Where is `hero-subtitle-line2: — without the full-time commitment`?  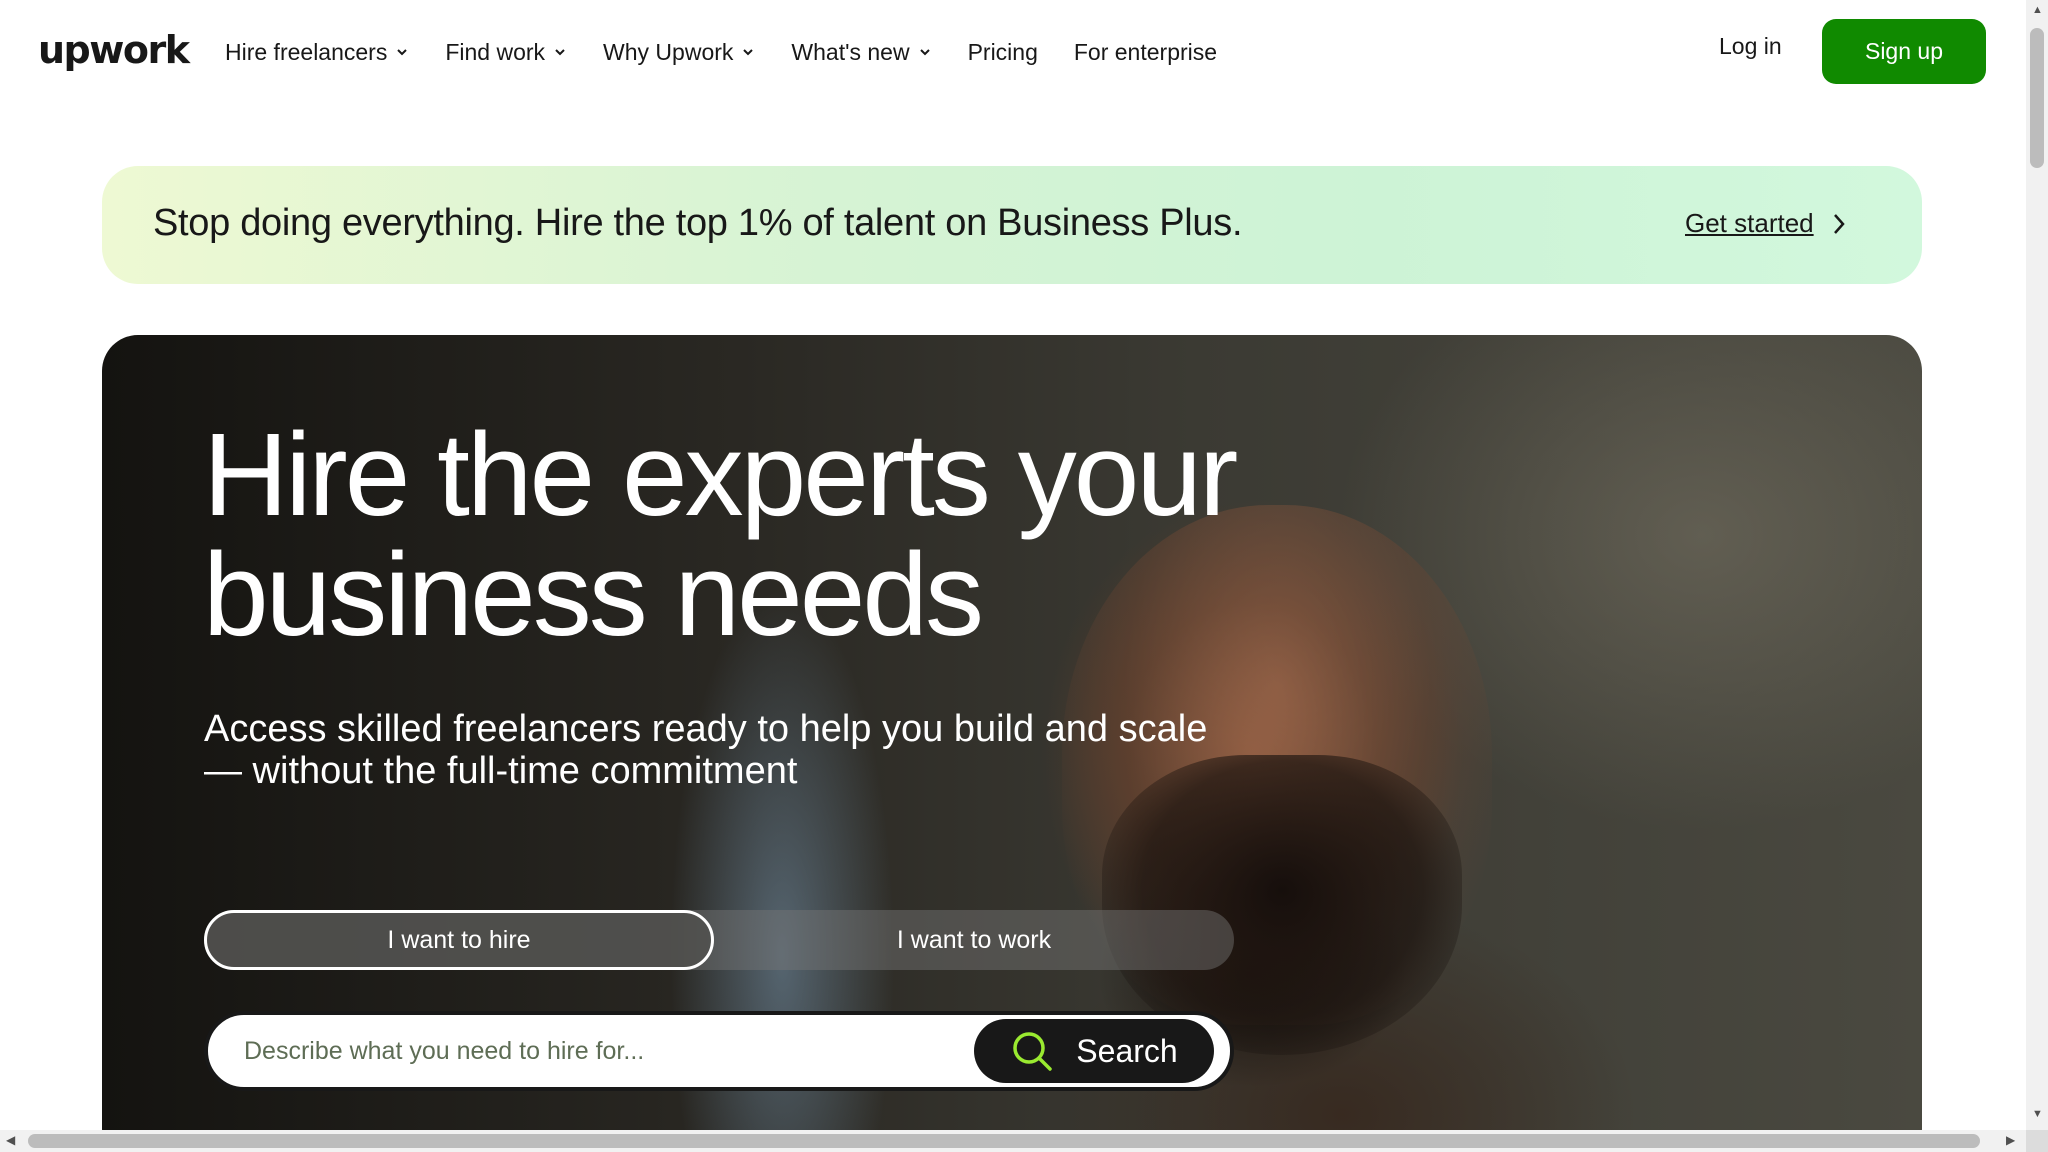
hero-subtitle-line2: — without the full-time commitment is located at coordinates (501, 771).